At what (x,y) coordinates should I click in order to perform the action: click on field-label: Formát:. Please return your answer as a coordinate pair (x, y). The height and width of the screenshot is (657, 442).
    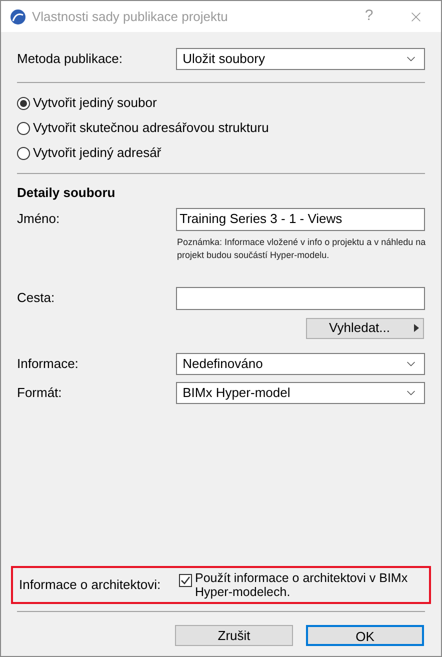
    Looking at the image, I should click on (40, 393).